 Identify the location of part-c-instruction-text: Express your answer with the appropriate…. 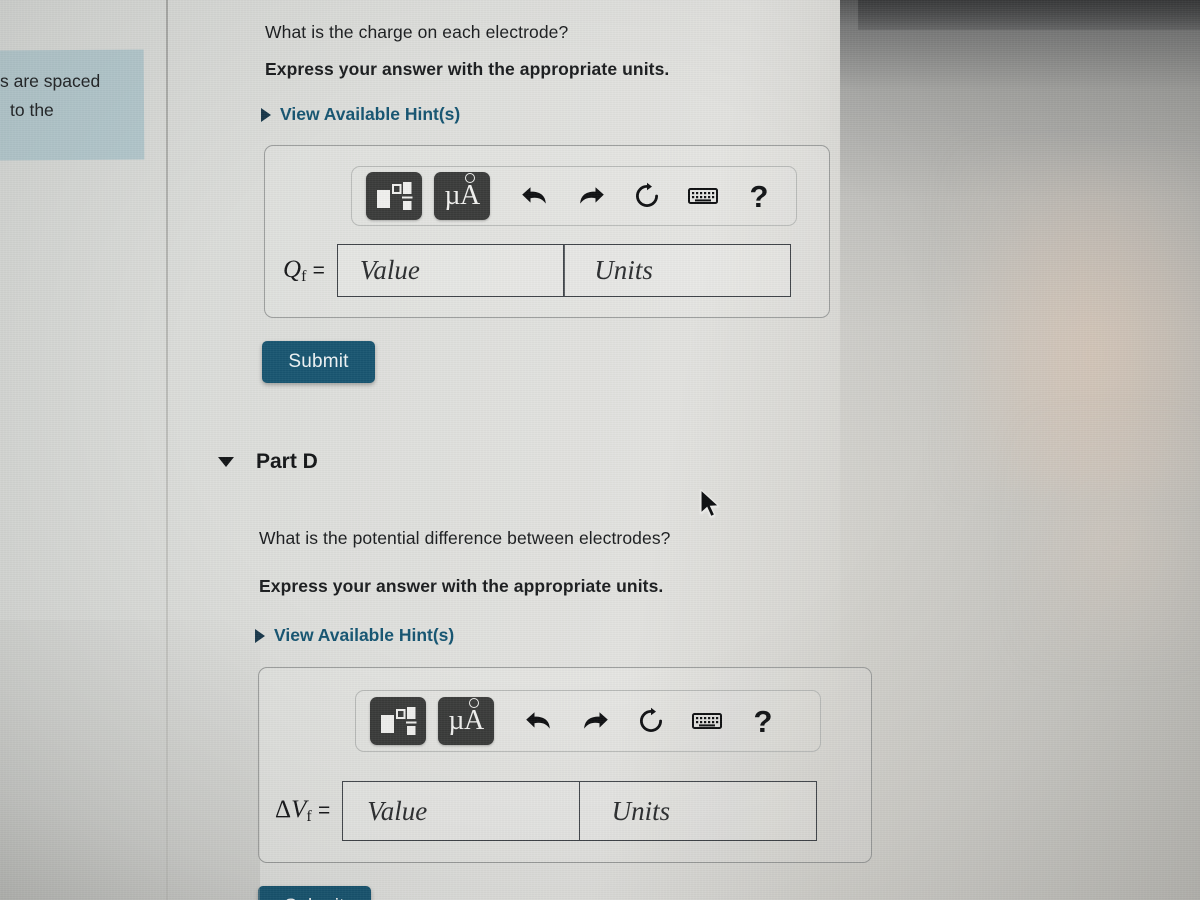
(467, 69).